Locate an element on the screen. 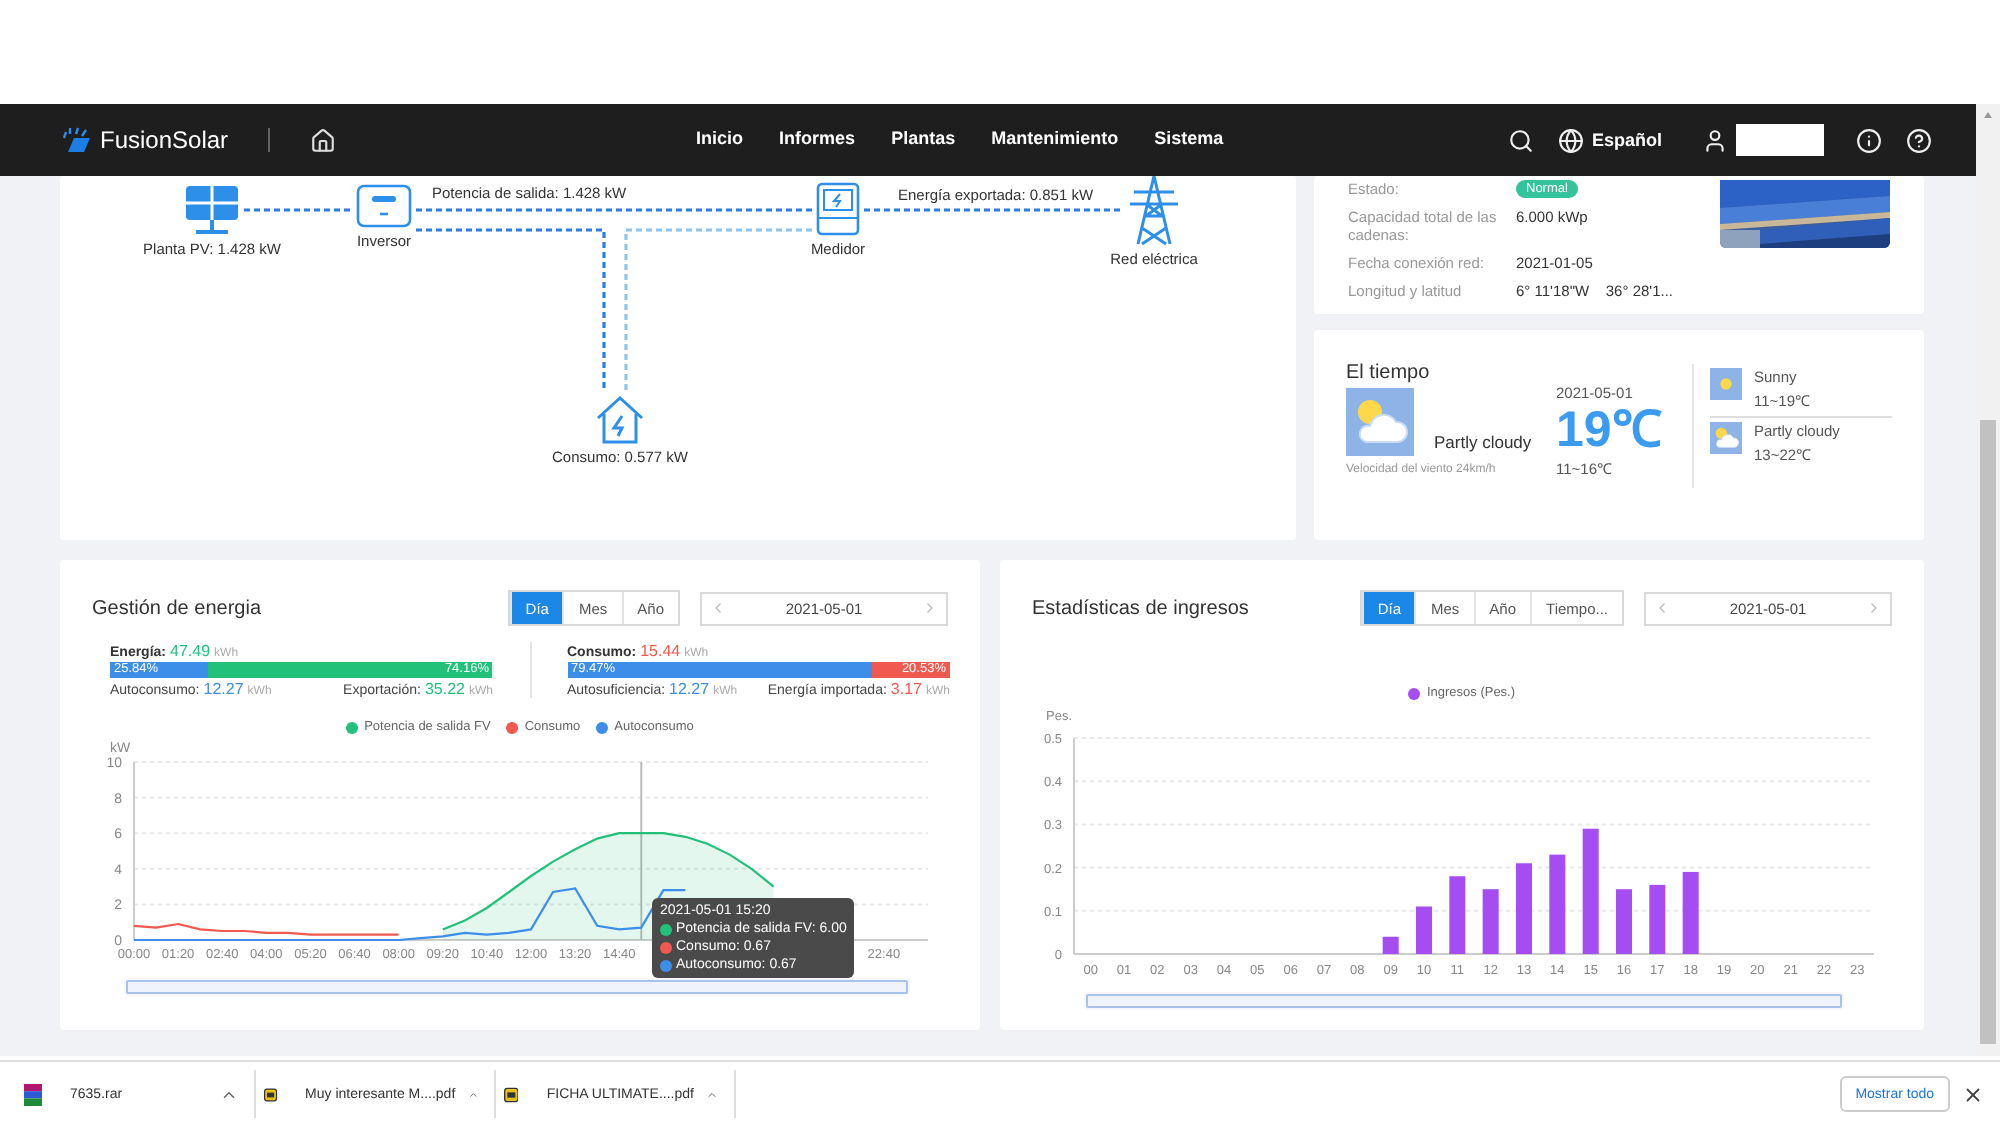  weather-condition: Partly cloudy is located at coordinates (1483, 442).